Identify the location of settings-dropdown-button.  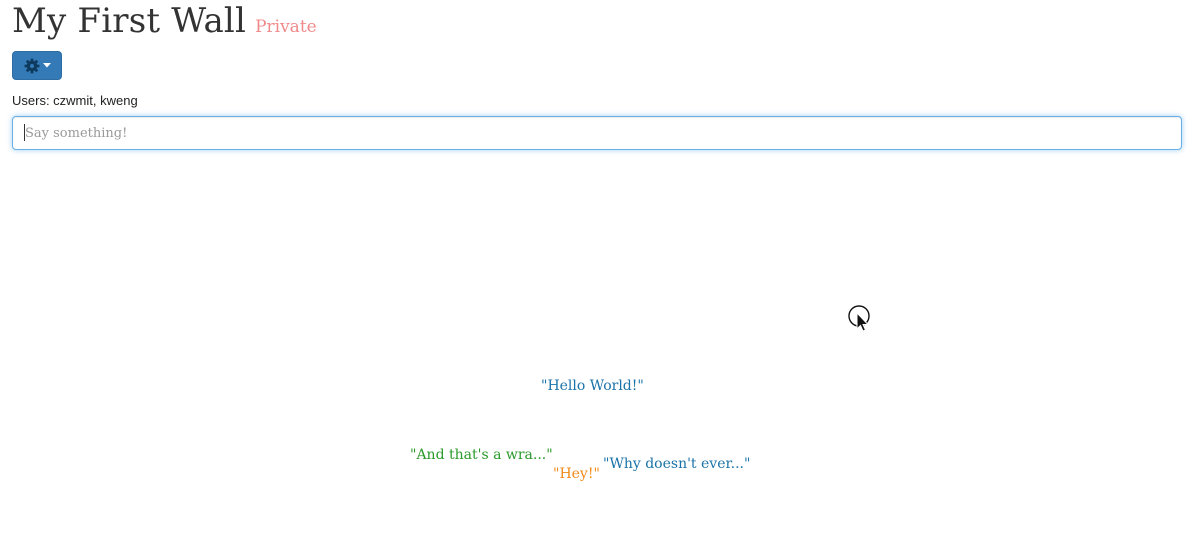
(37, 65).